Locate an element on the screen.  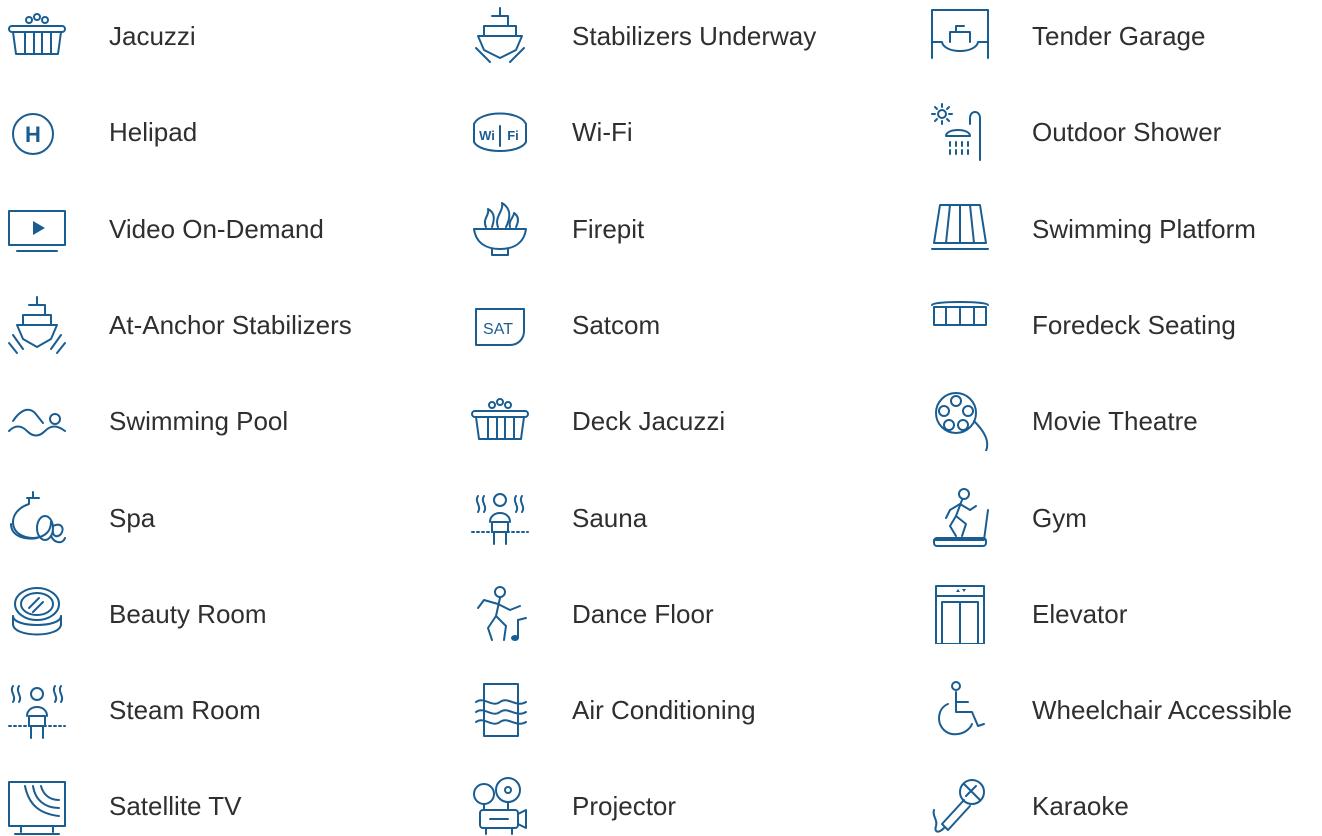
amenity-item: Video On-Demand is located at coordinates (226, 229).